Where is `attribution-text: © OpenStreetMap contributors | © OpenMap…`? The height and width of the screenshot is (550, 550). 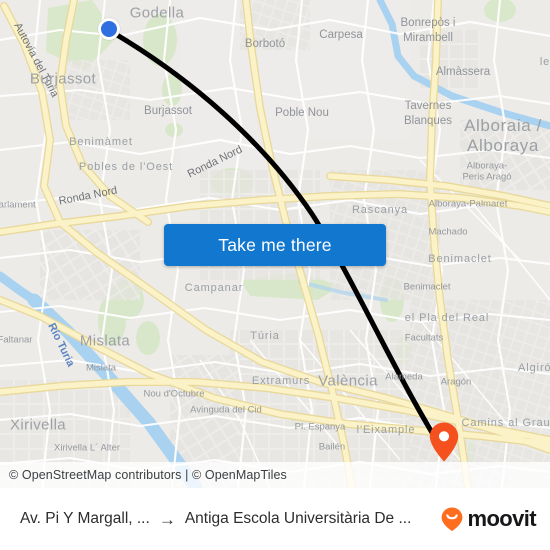 attribution-text: © OpenStreetMap contributors | © OpenMap… is located at coordinates (143, 475).